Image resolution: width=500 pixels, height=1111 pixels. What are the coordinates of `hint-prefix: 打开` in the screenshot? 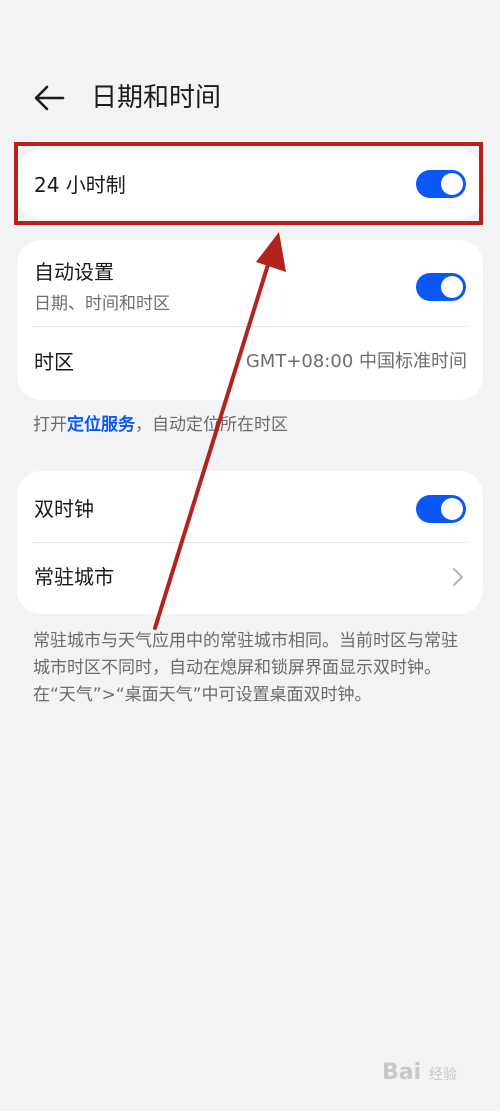 It's located at (50, 425).